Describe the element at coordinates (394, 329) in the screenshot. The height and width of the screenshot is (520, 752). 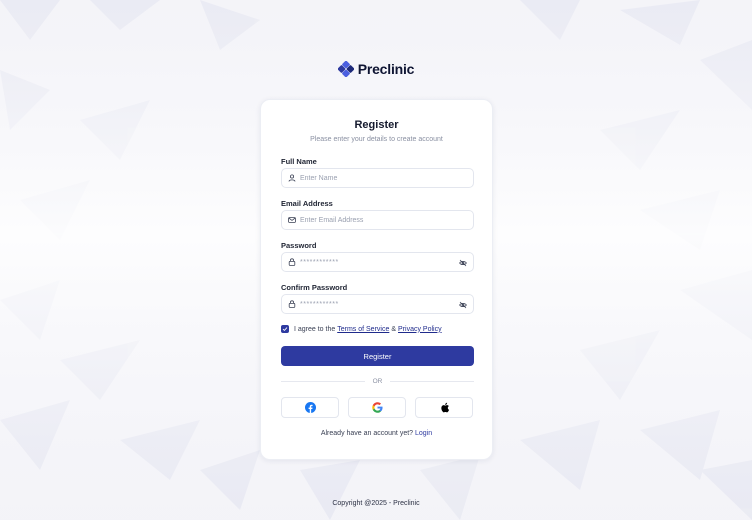
I see `agree-amp: &` at that location.